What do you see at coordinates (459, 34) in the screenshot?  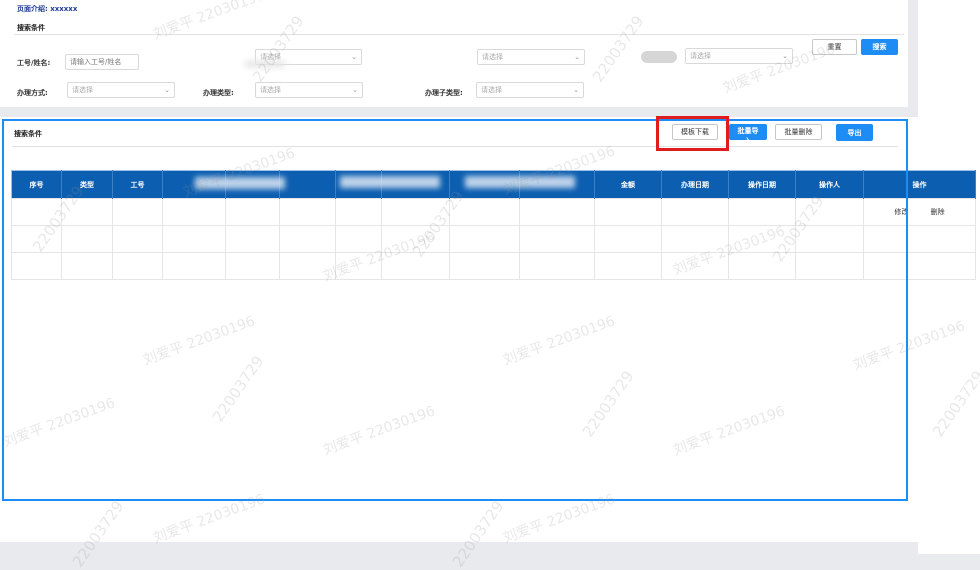 I see `divider` at bounding box center [459, 34].